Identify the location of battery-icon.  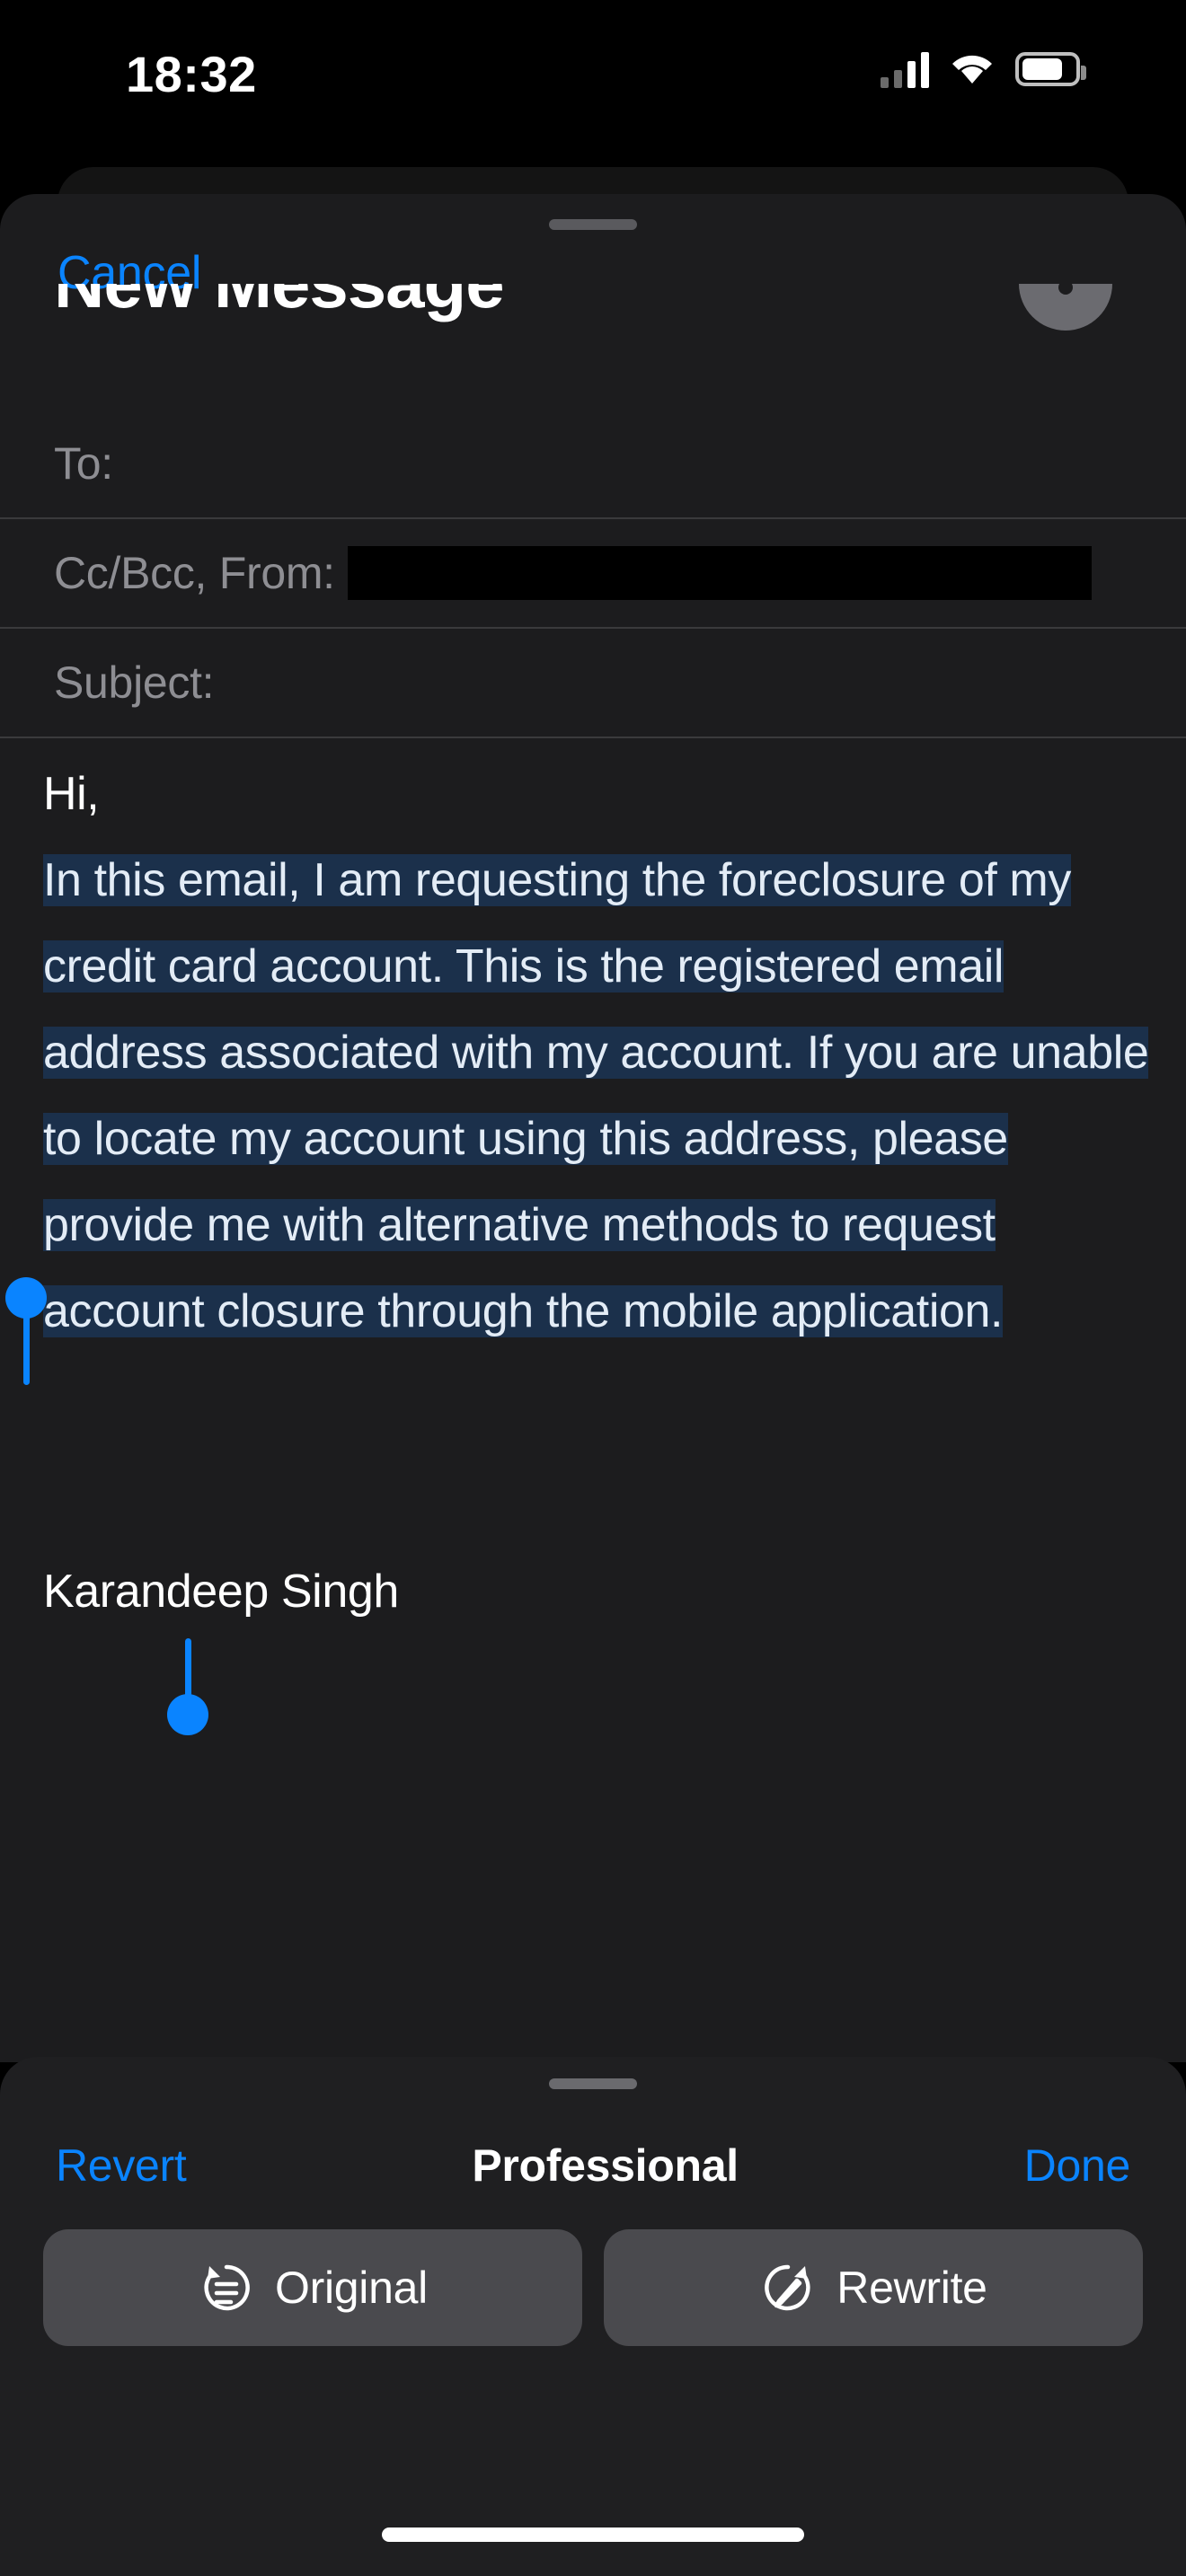
(1050, 69).